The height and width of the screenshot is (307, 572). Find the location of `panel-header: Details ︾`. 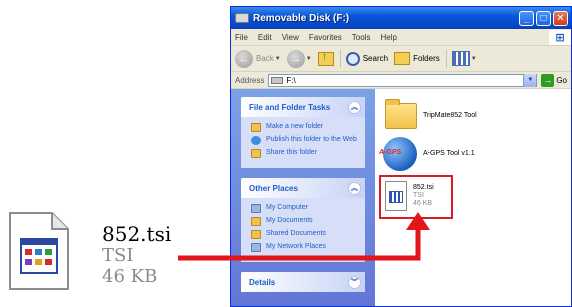

panel-header: Details ︾ is located at coordinates (303, 282).